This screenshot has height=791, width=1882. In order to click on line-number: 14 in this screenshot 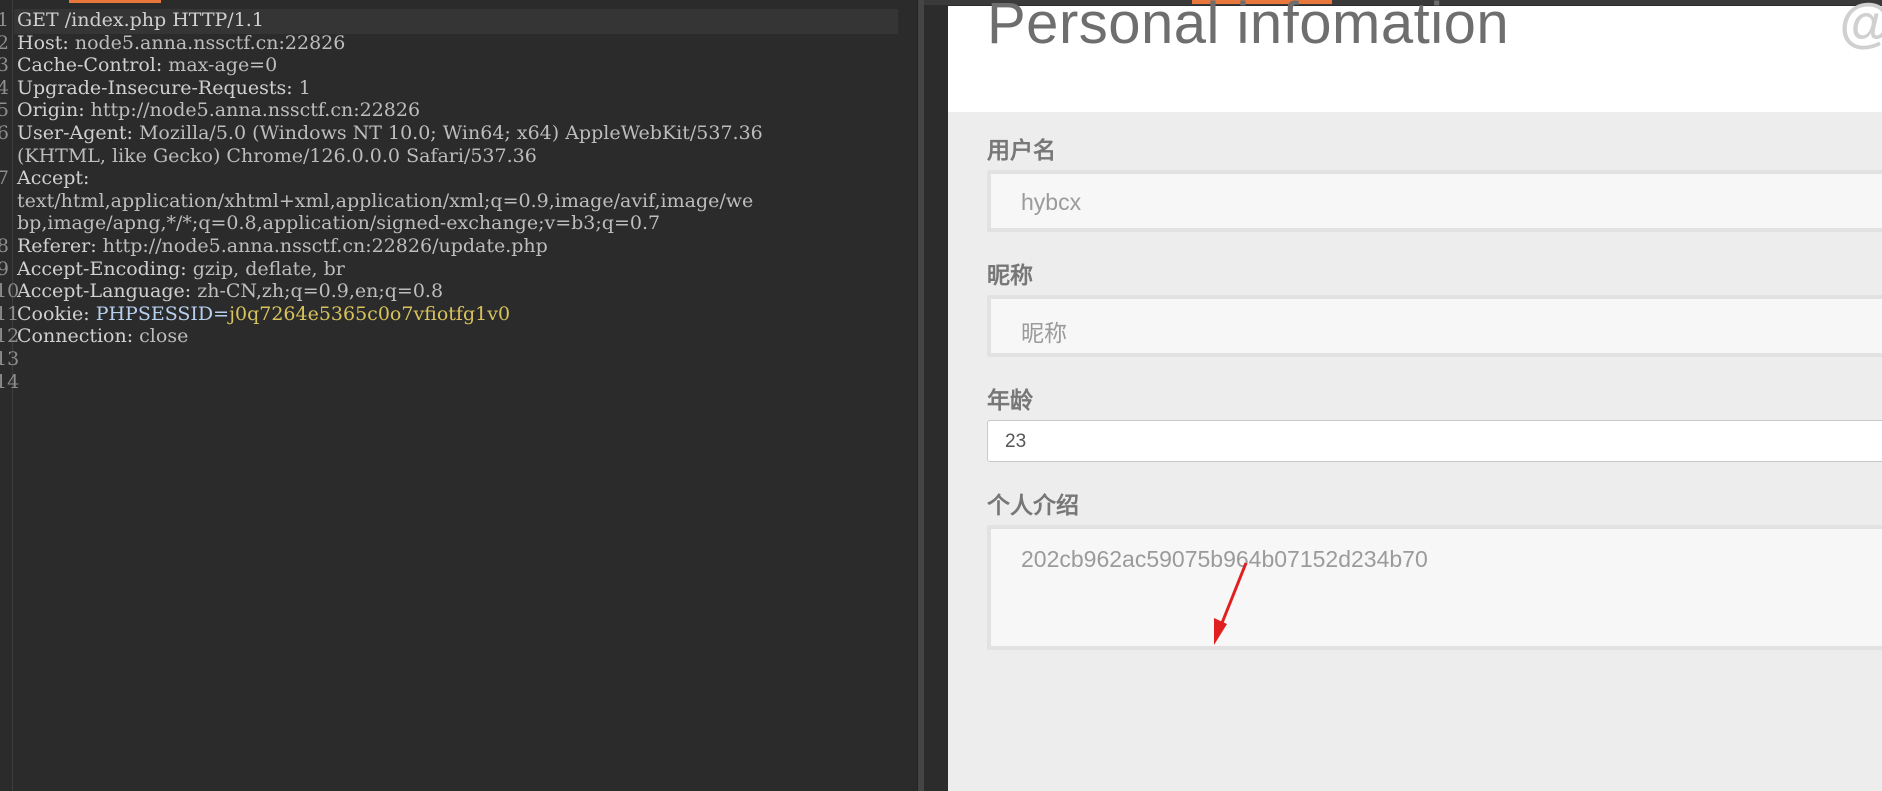, I will do `click(9, 382)`.